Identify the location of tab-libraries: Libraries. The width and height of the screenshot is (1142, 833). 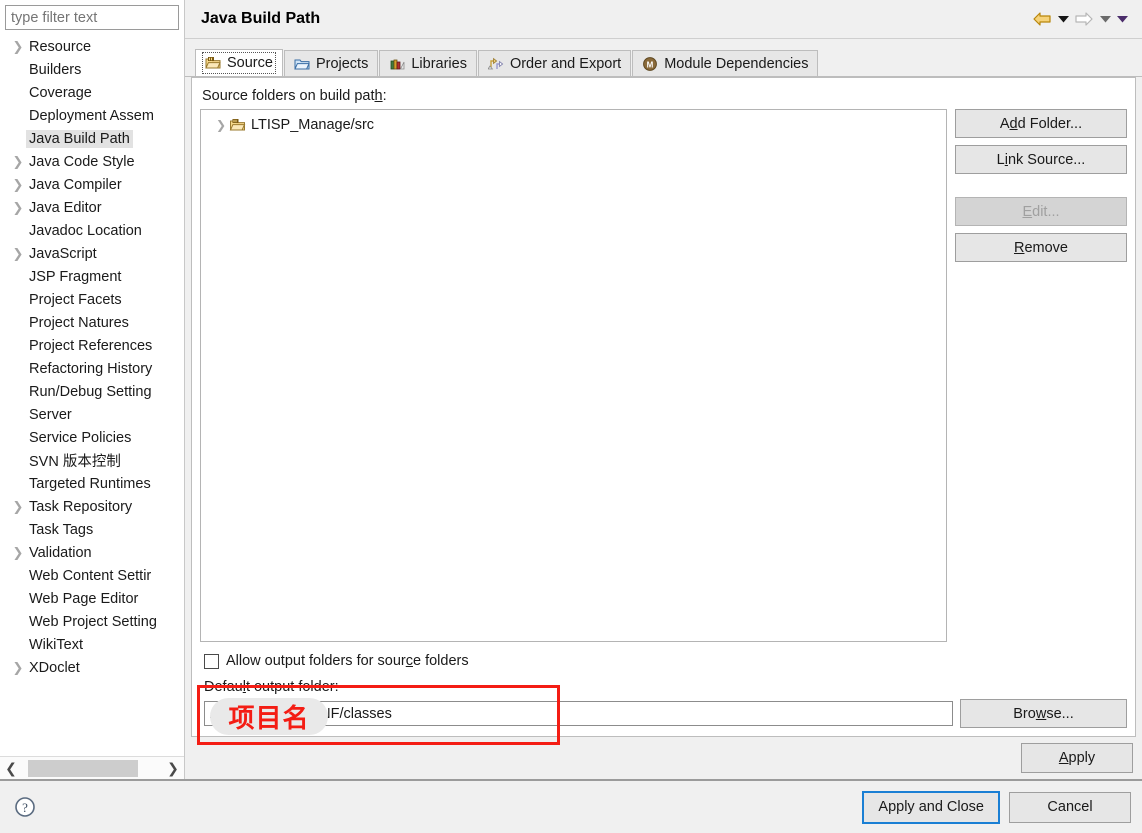
(428, 63).